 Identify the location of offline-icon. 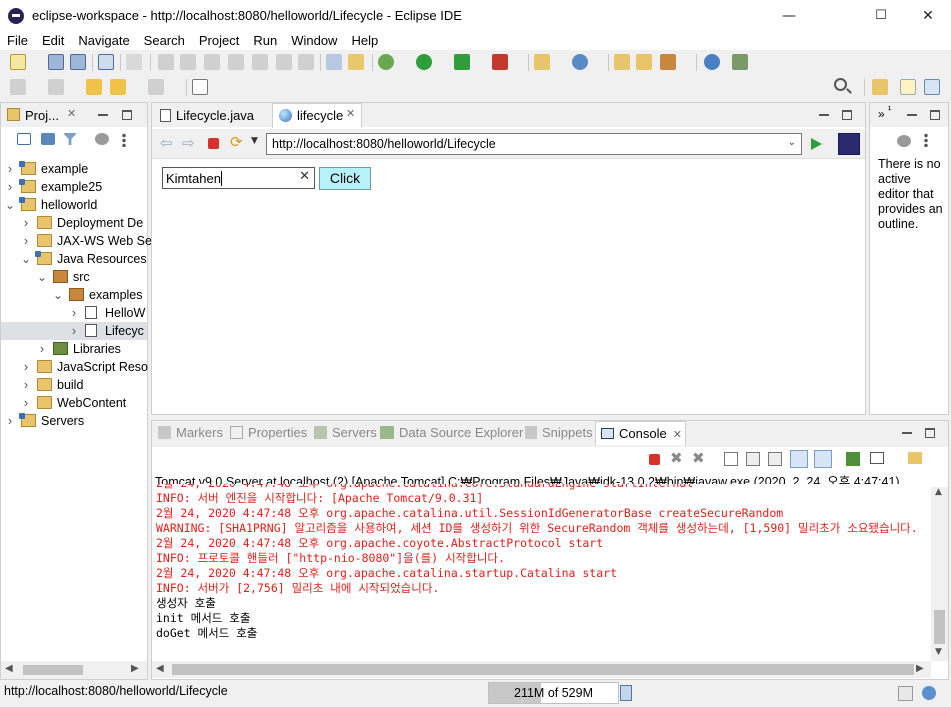
(905, 693).